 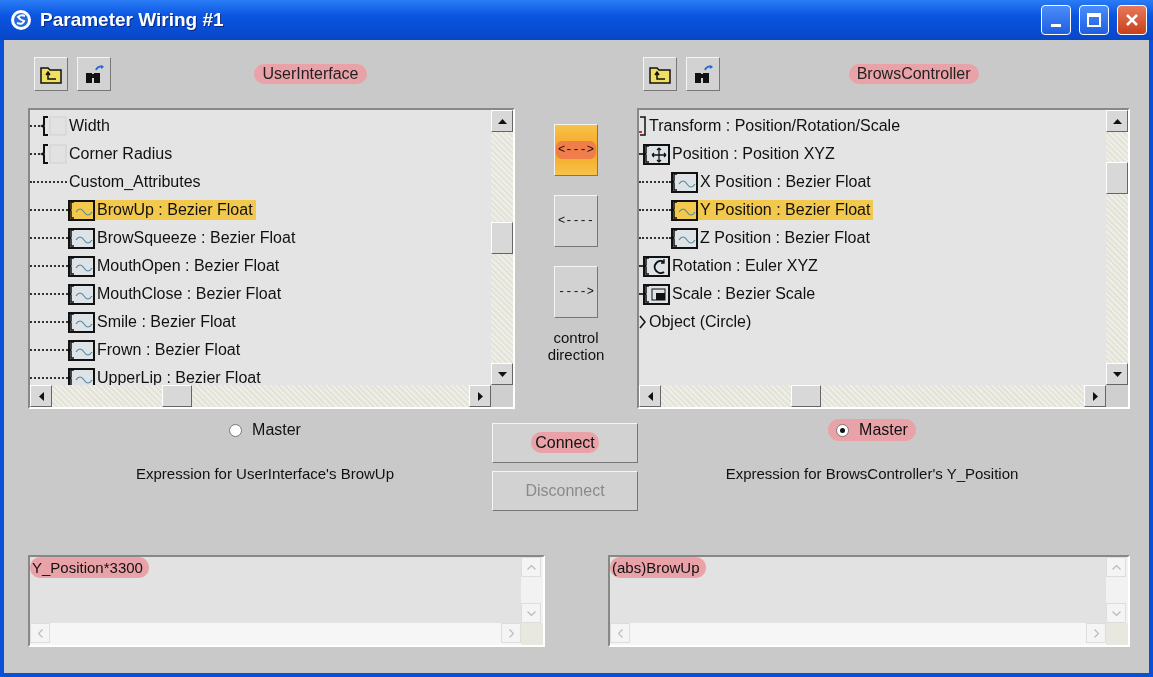 I want to click on panel-title: UserInterface, so click(x=310, y=74).